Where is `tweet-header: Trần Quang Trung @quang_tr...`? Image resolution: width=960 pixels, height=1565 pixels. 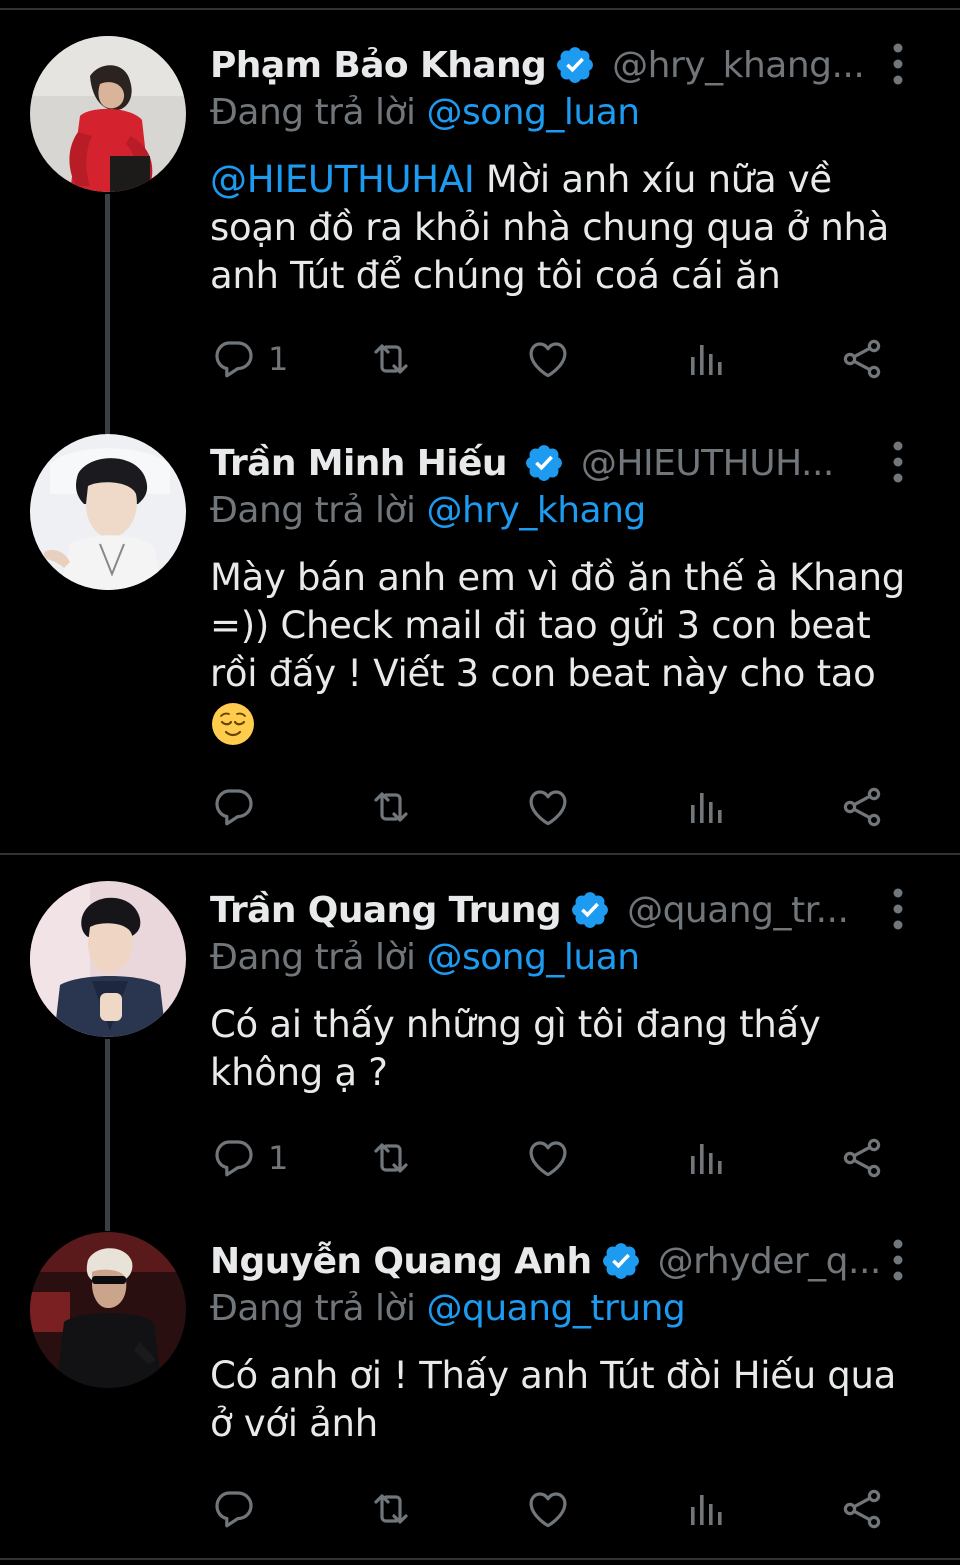 tweet-header: Trần Quang Trung @quang_tr... is located at coordinates (560, 910).